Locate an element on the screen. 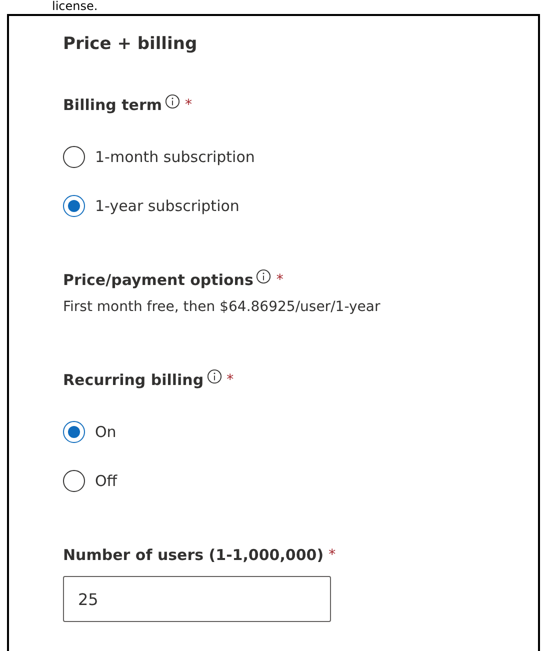 This screenshot has height=651, width=542. radio-label: Off is located at coordinates (106, 481).